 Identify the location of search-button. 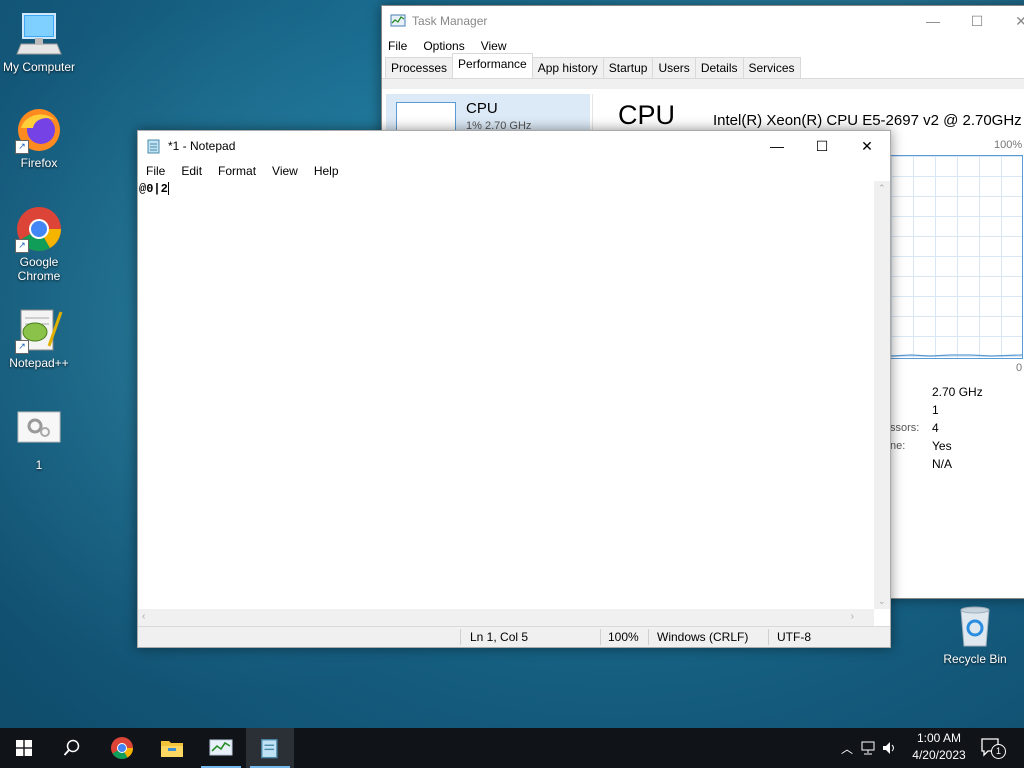
(72, 748).